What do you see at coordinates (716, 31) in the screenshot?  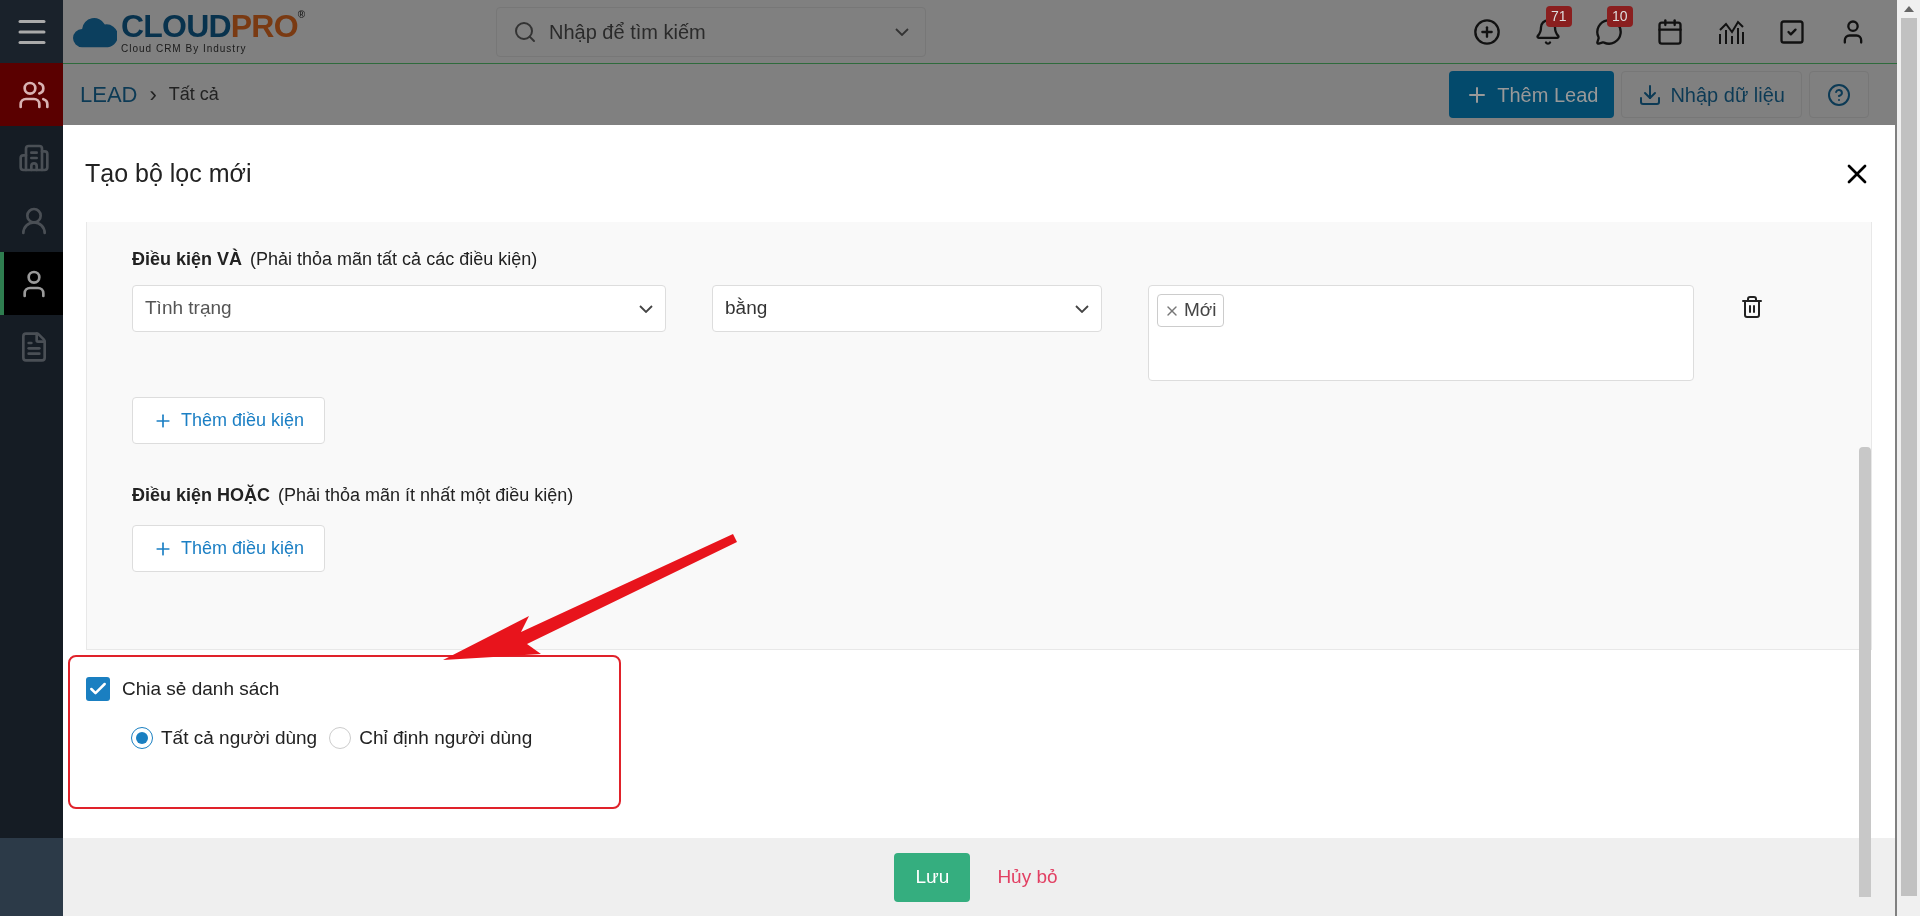 I see `search-field: Nhập để tìm kiếm` at bounding box center [716, 31].